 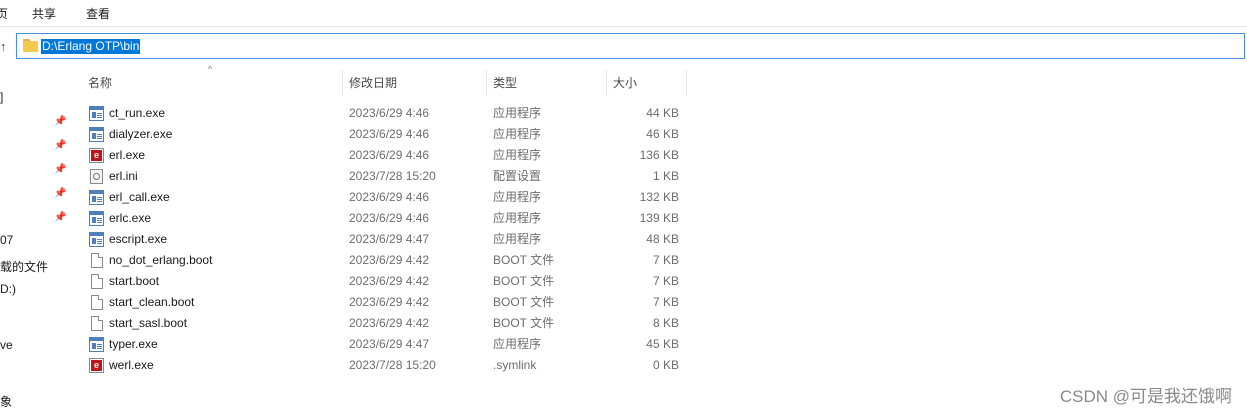 I want to click on file-name: no_dot_erlang.boot, so click(x=161, y=260).